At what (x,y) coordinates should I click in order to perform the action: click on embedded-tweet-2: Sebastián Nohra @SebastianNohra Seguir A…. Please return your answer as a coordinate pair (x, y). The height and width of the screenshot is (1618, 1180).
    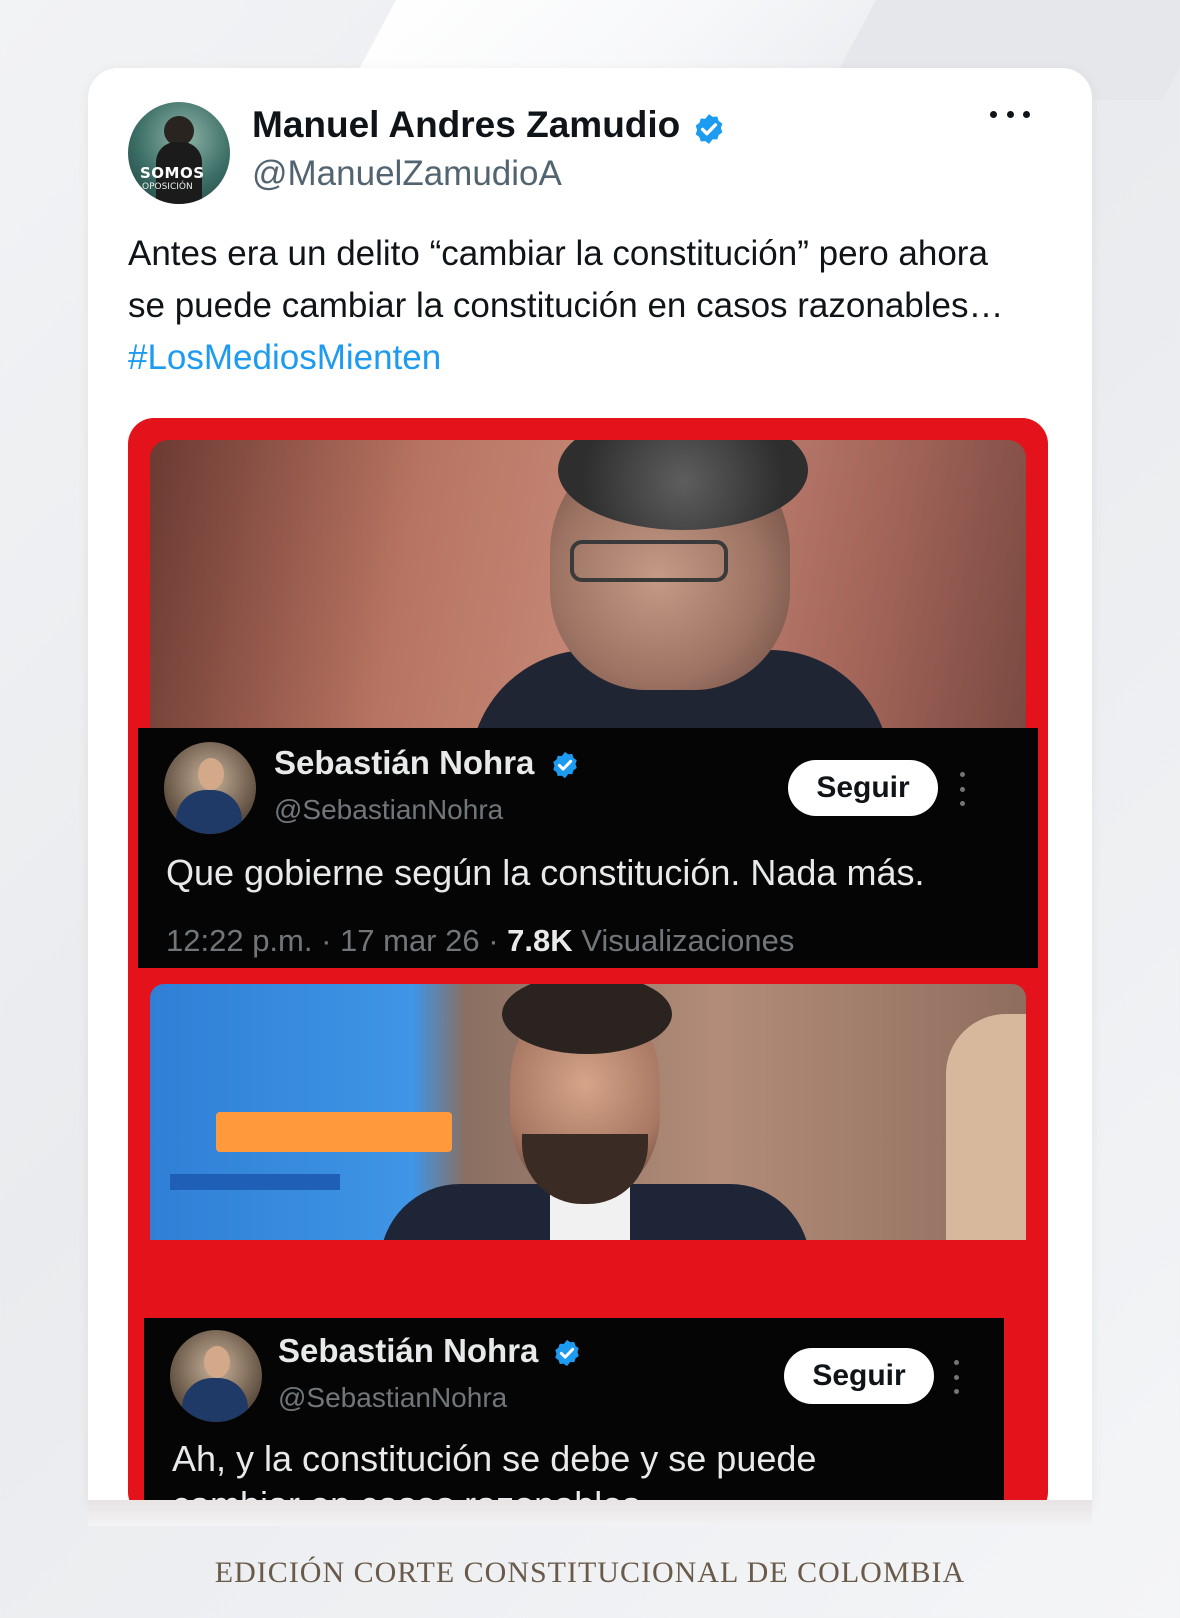
    Looking at the image, I should click on (574, 1412).